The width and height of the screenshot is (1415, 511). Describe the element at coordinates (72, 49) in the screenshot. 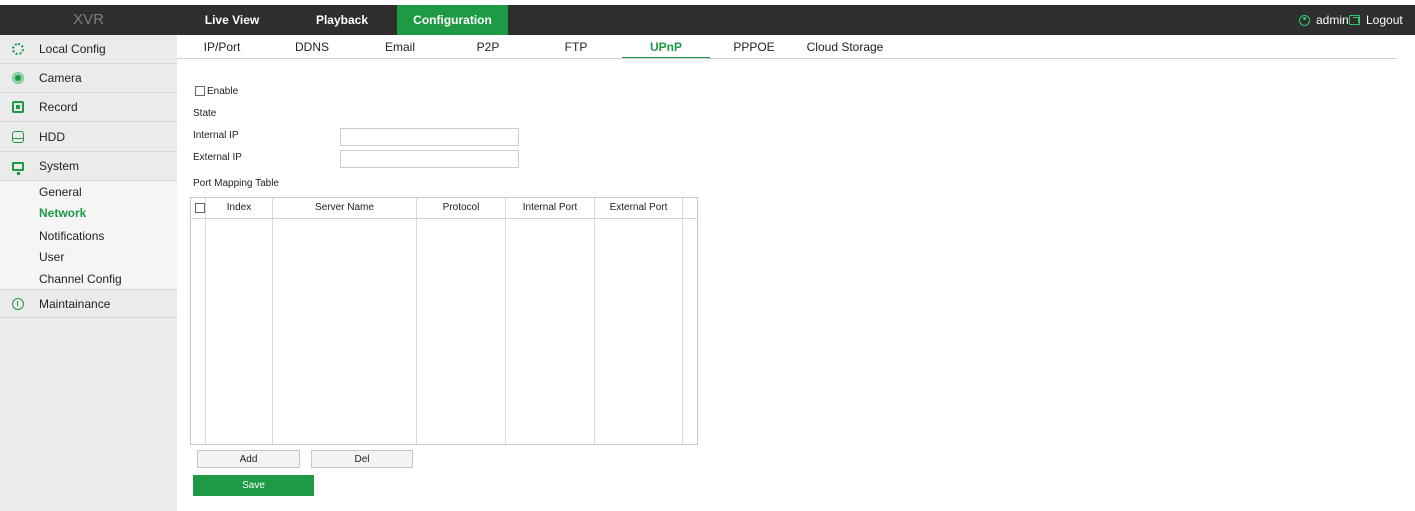

I see `sidebar-item-label: Local Config` at that location.